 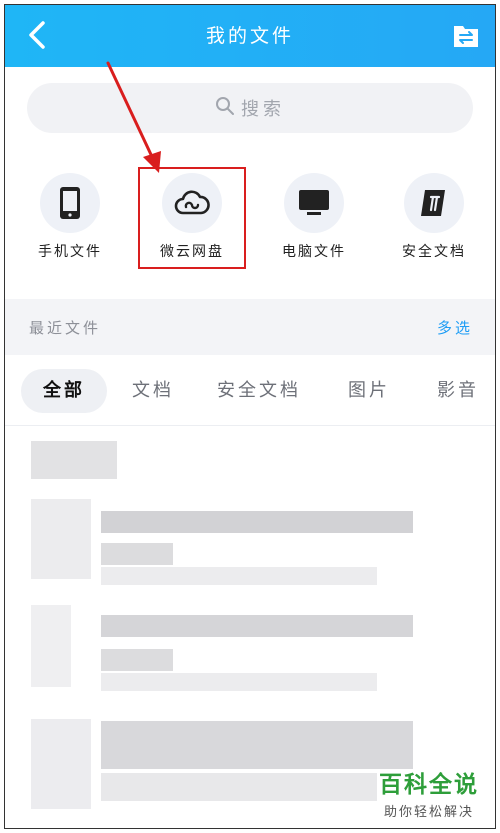 I want to click on watermark-sub: 助你轻松解决, so click(x=428, y=812).